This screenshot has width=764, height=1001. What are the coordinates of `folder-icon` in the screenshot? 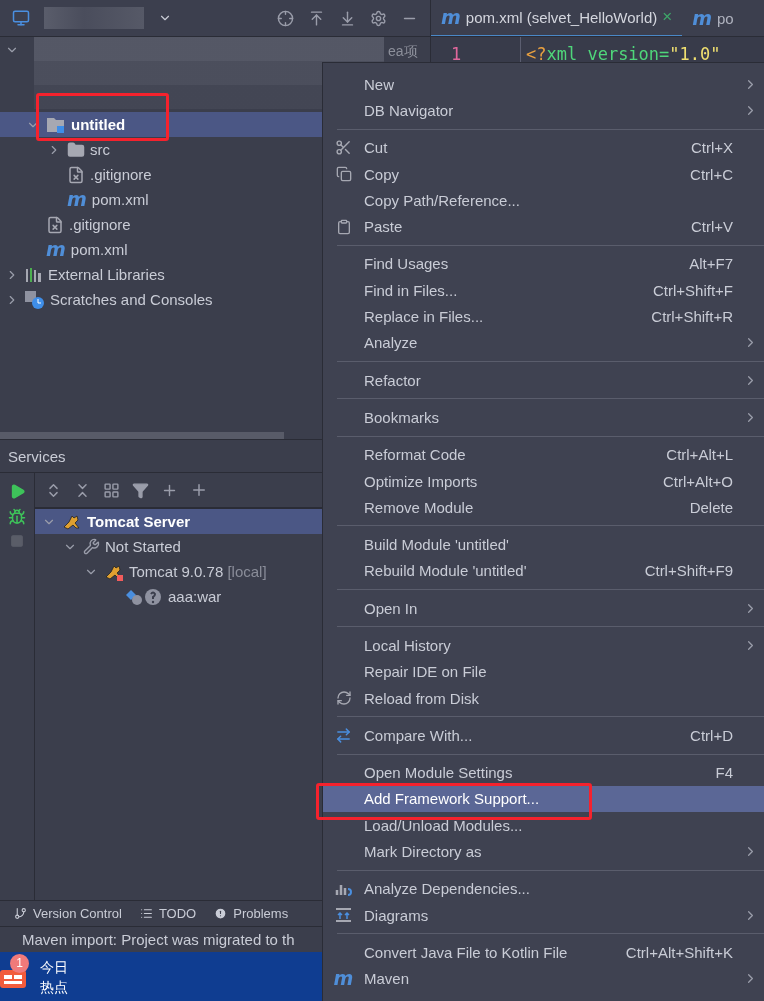 It's located at (76, 149).